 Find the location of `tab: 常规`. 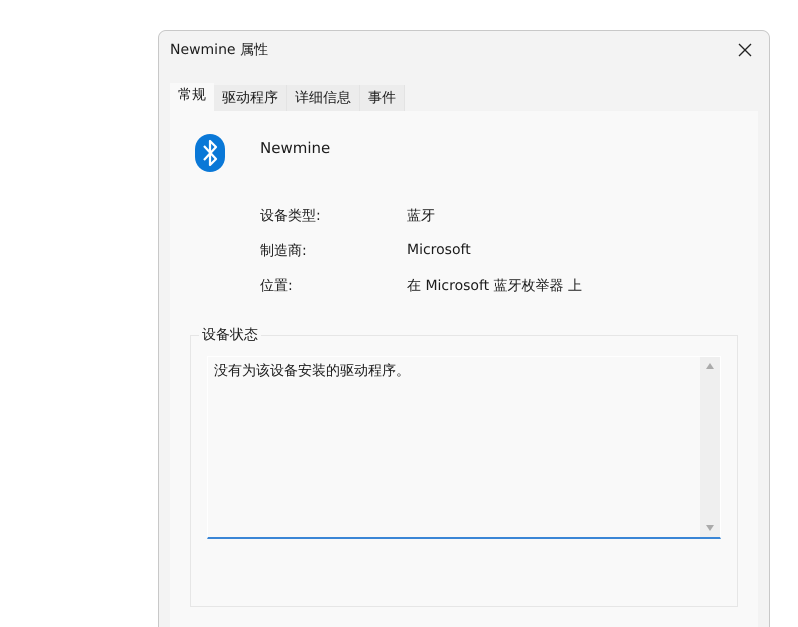

tab: 常规 is located at coordinates (192, 97).